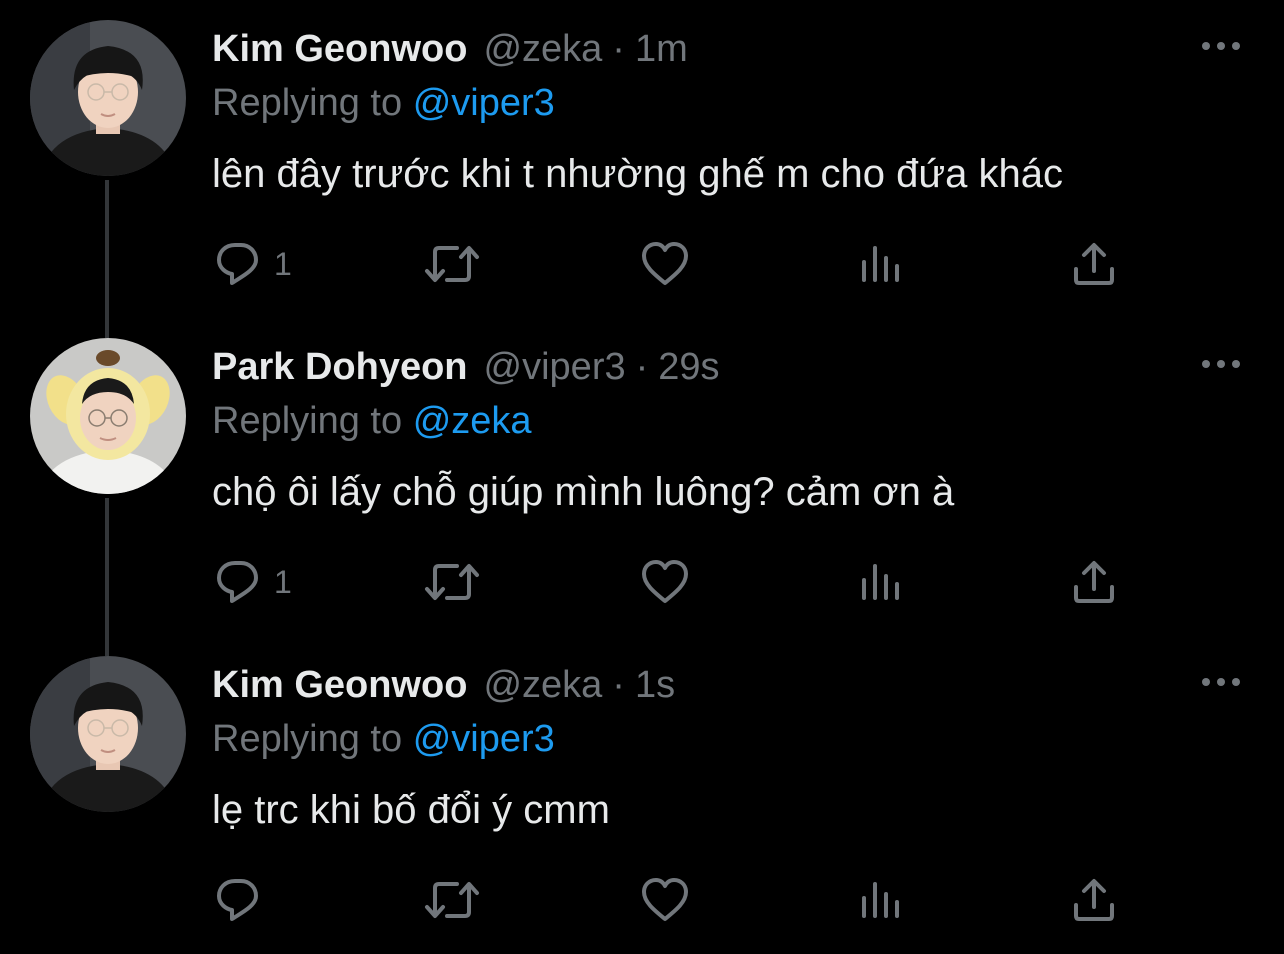  I want to click on tweet-header: Kim Geonwoo @zeka · 1s, so click(443, 685).